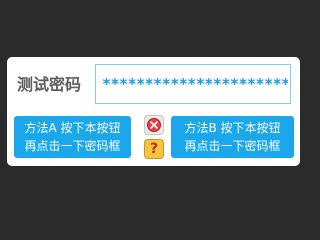  I want to click on password-label: 测试密码, so click(49, 84).